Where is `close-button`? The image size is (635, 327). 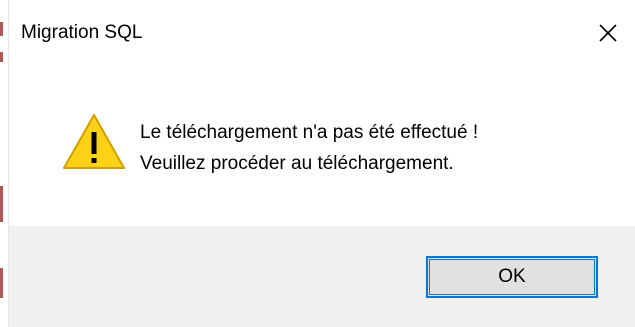 close-button is located at coordinates (608, 33).